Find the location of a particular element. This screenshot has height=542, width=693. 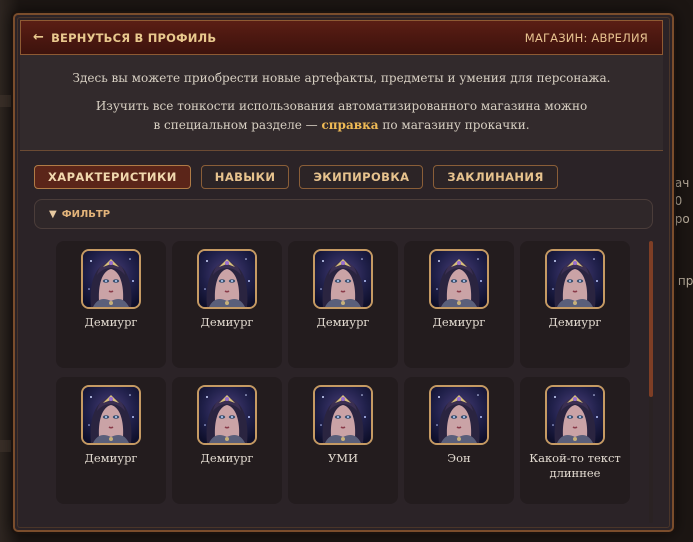

arrow-left-icon: ← is located at coordinates (39, 37).